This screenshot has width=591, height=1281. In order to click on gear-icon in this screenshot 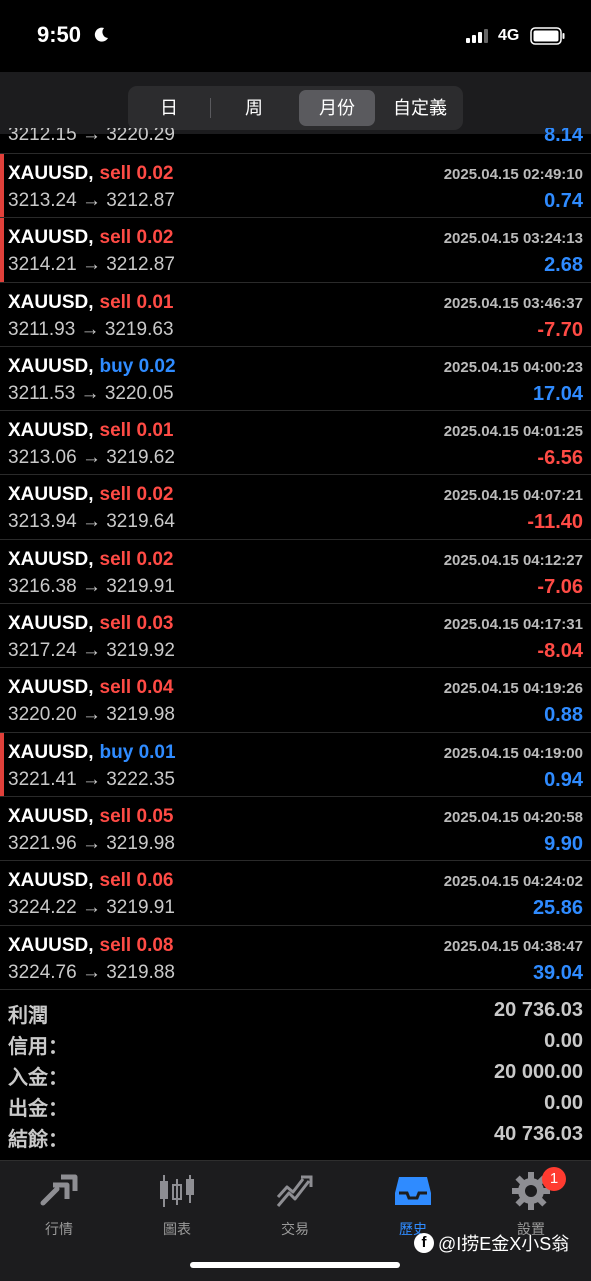, I will do `click(531, 1191)`.